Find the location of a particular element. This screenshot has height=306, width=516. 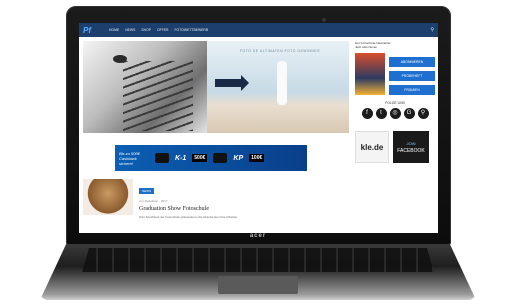

hero-image-skater: FOTO DE ULTIMATEN FOTO GEWINNER is located at coordinates (278, 87).